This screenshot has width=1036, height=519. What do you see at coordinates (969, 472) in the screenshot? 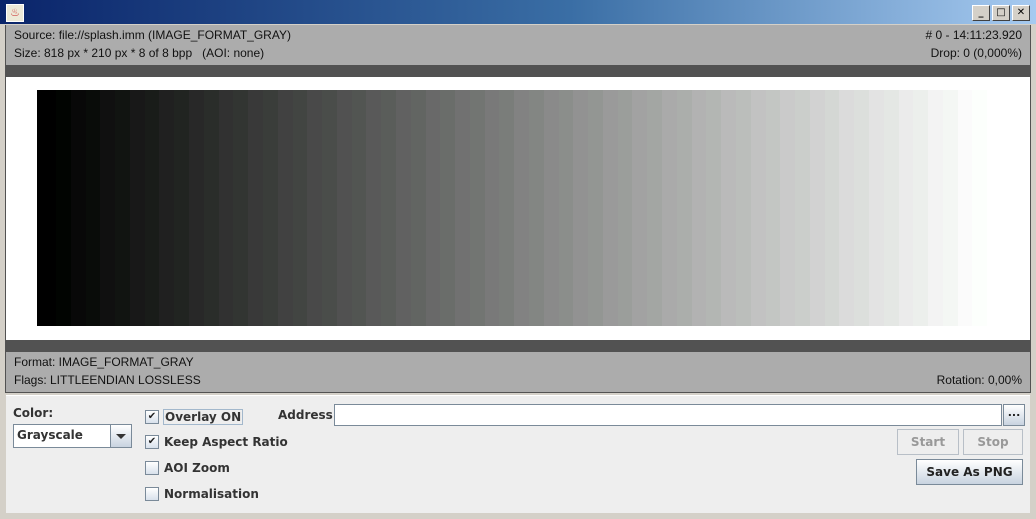
I see `save-as-png-button: Save As PNG` at bounding box center [969, 472].